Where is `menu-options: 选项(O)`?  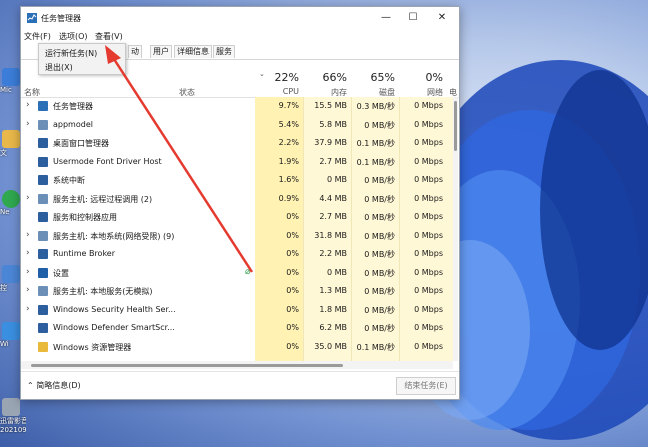
menu-options: 选项(O) is located at coordinates (73, 36).